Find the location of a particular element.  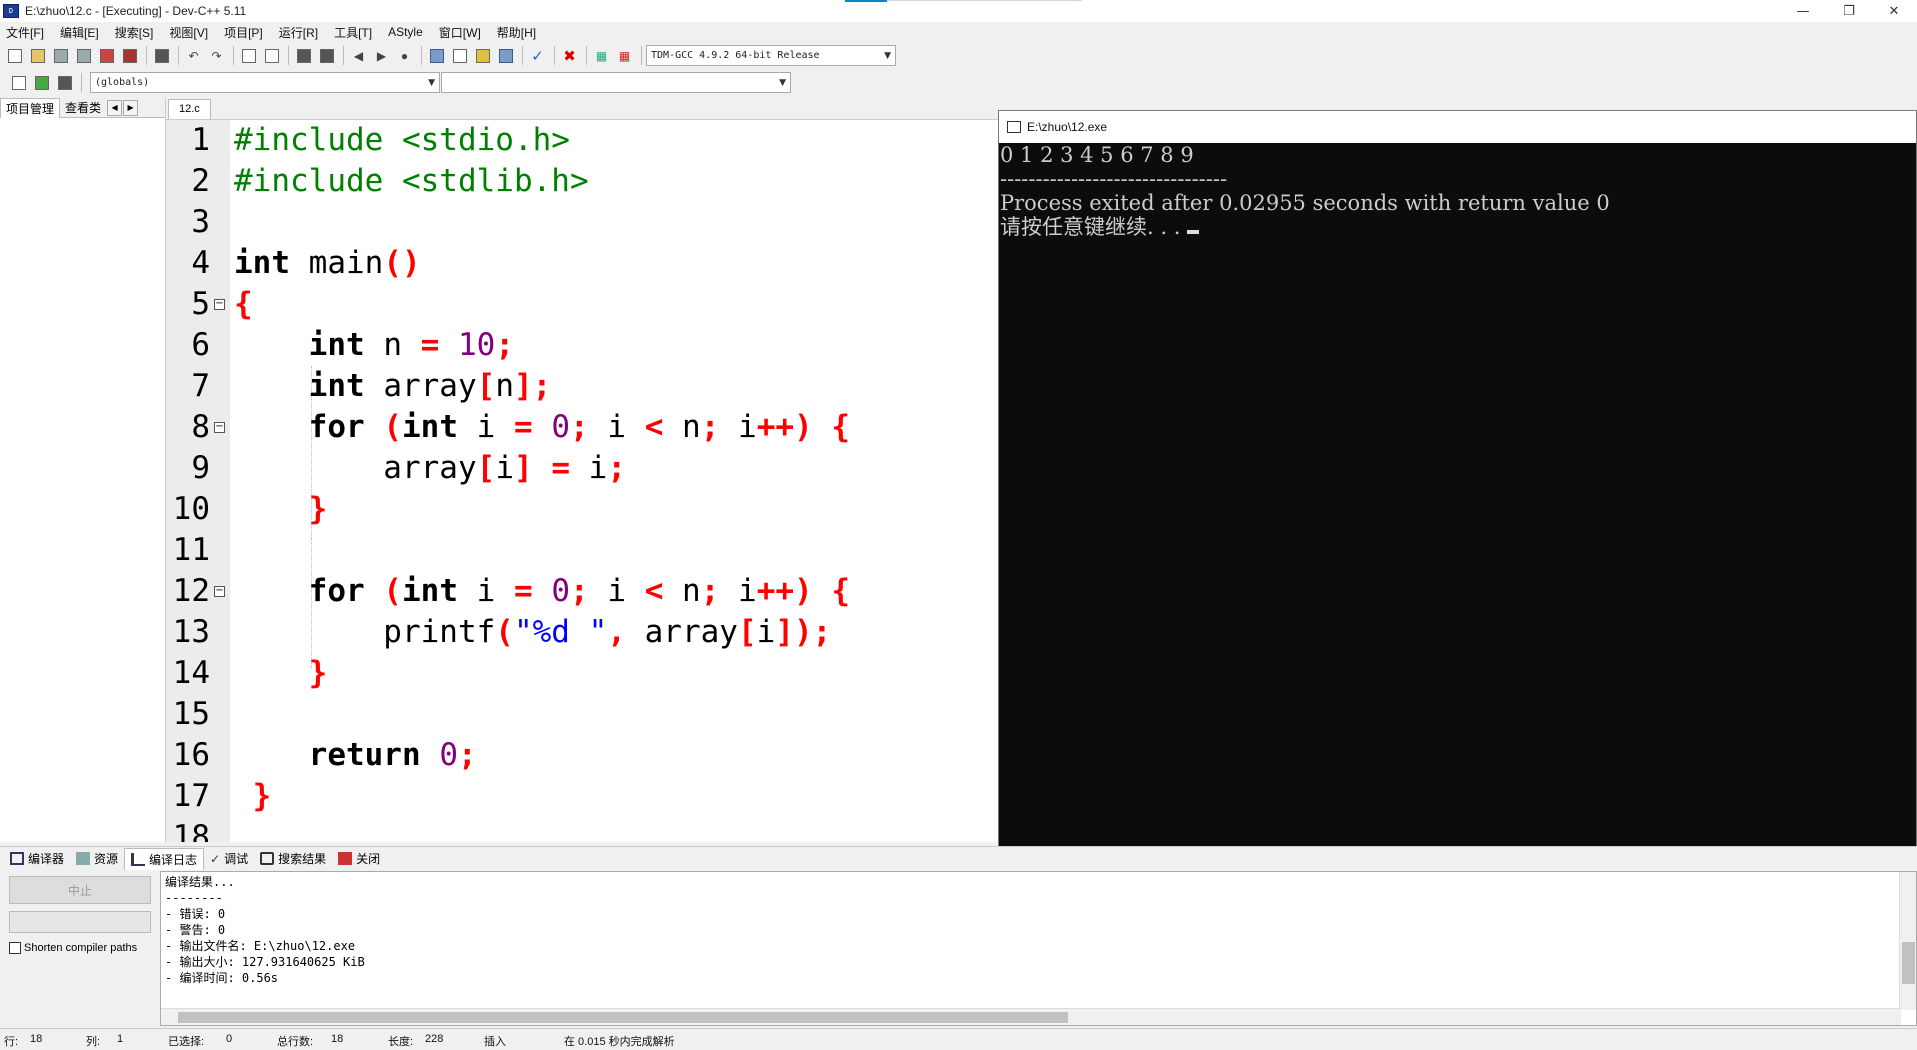

indent-icon is located at coordinates (303, 55).